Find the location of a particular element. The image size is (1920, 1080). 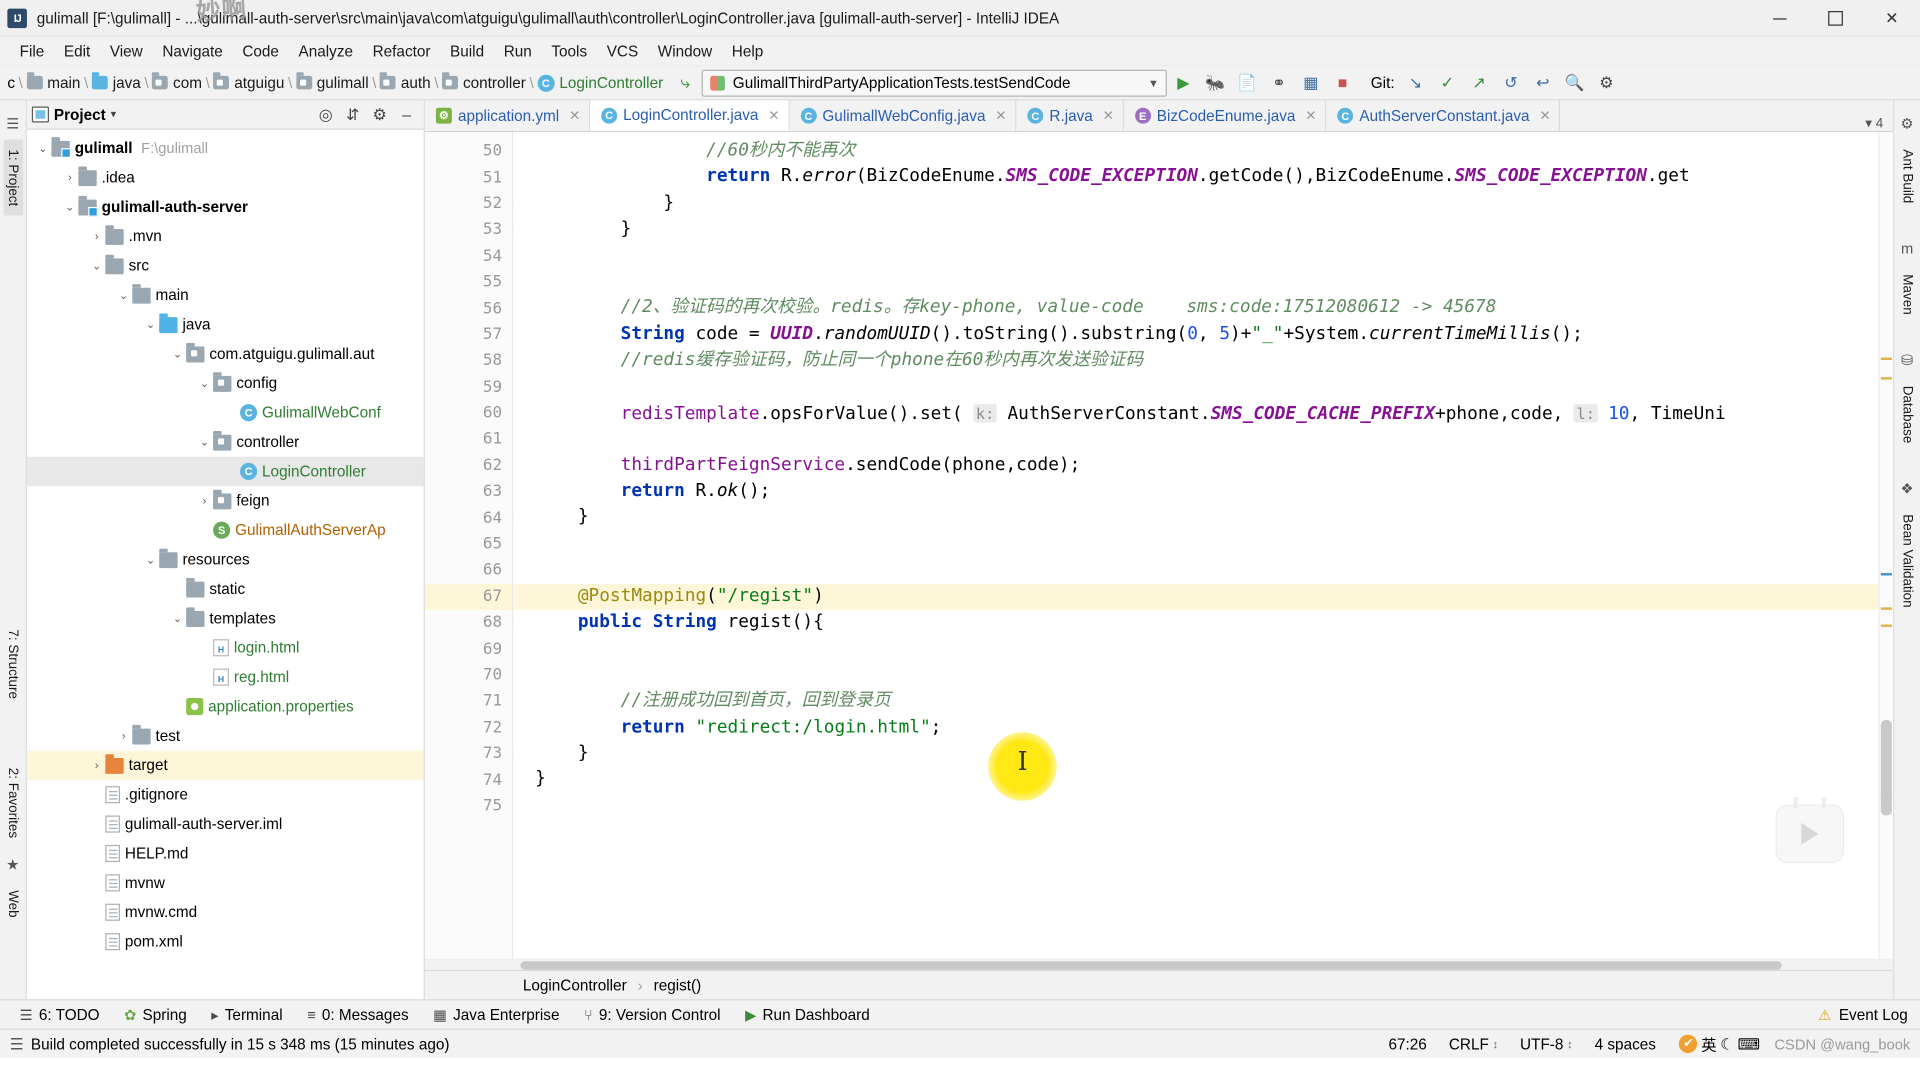

tree-node-mvnw-cmd: mvnw.cmd is located at coordinates (225, 912).